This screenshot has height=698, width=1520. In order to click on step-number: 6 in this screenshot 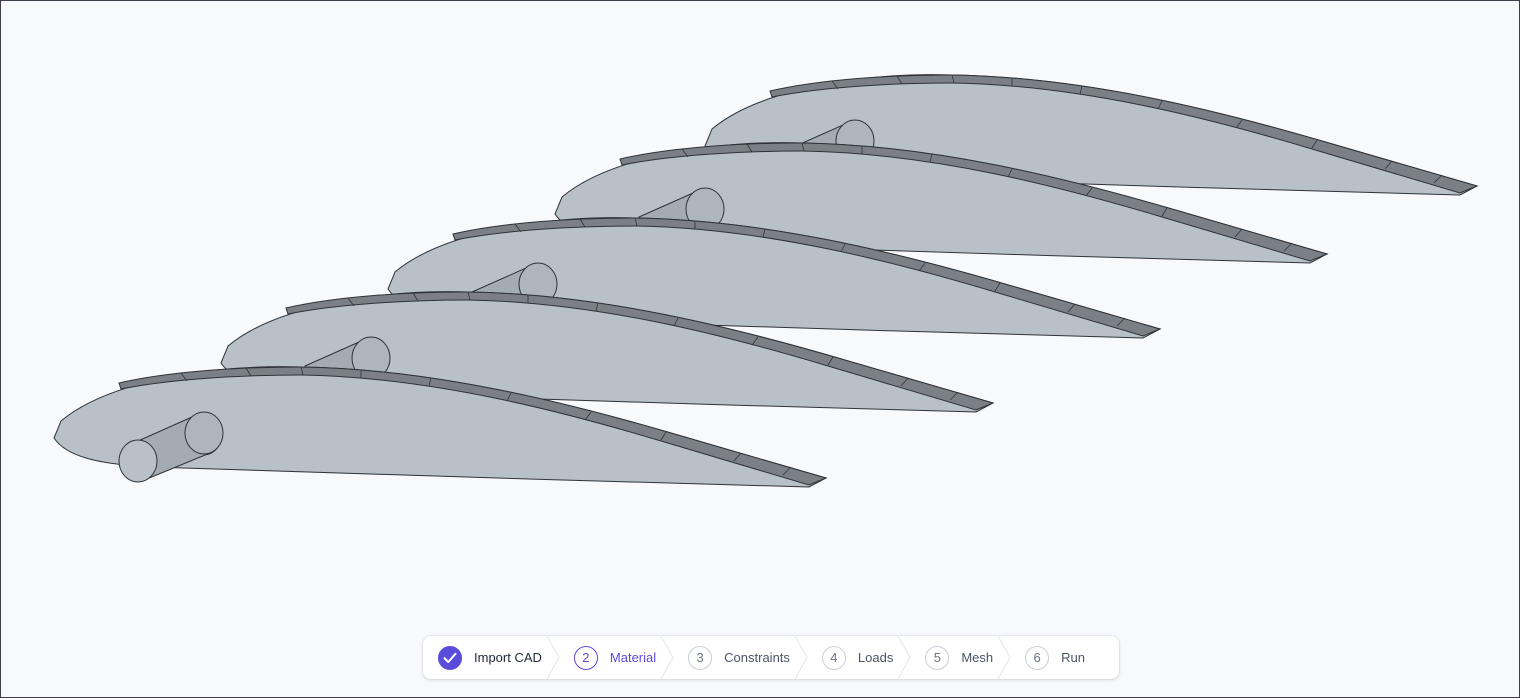, I will do `click(1037, 657)`.